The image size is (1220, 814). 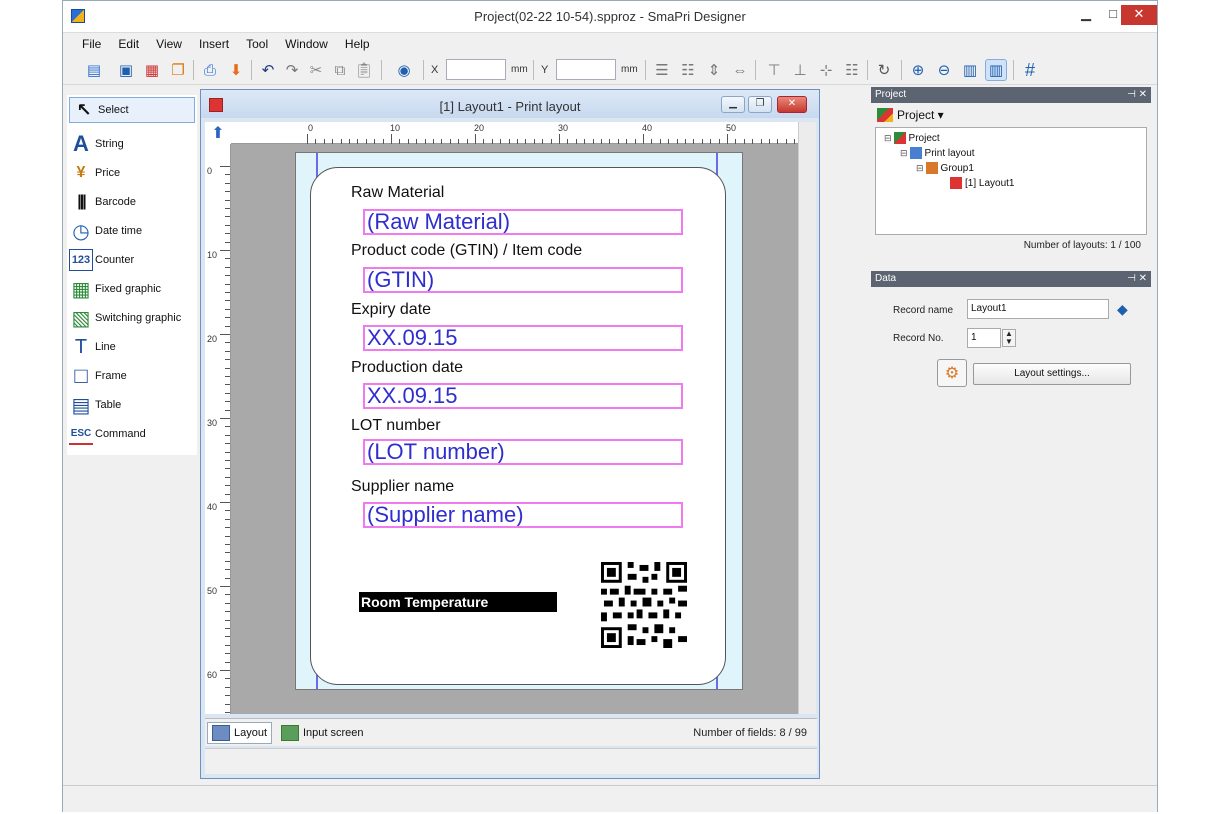 What do you see at coordinates (214, 42) in the screenshot?
I see `menu-insert: Insert` at bounding box center [214, 42].